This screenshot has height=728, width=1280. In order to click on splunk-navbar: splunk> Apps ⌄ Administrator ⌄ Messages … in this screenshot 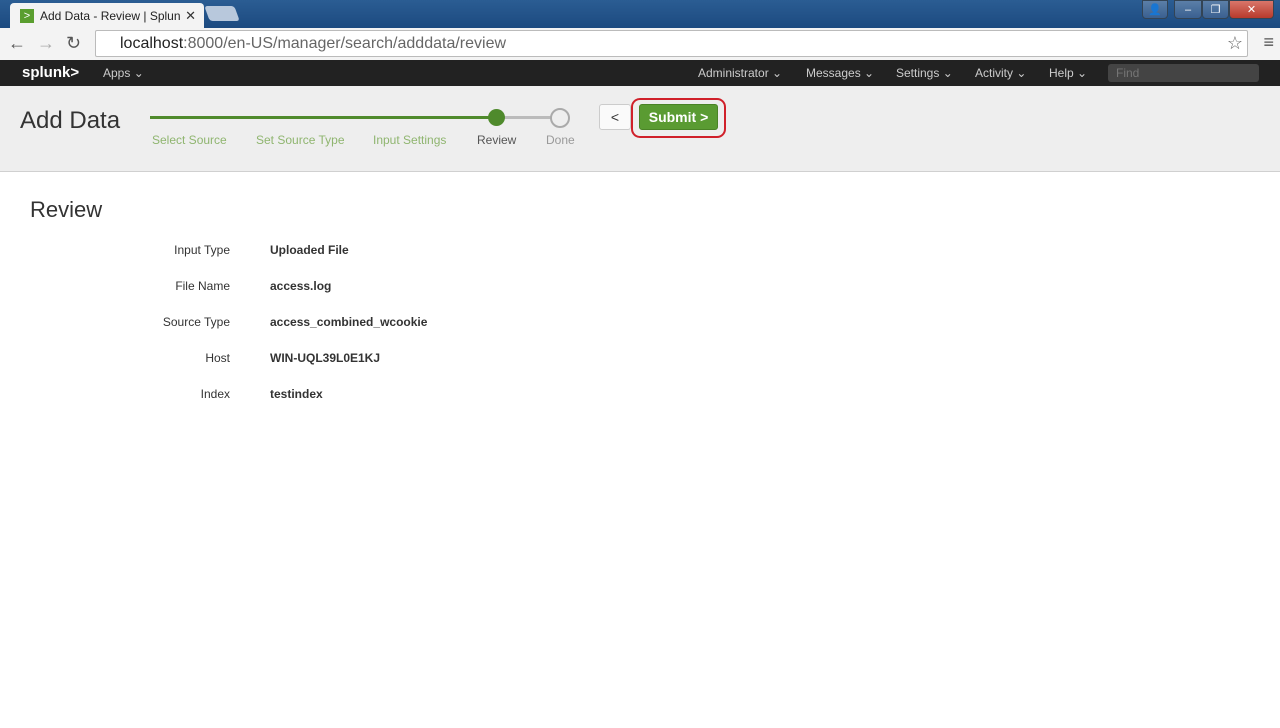, I will do `click(640, 73)`.